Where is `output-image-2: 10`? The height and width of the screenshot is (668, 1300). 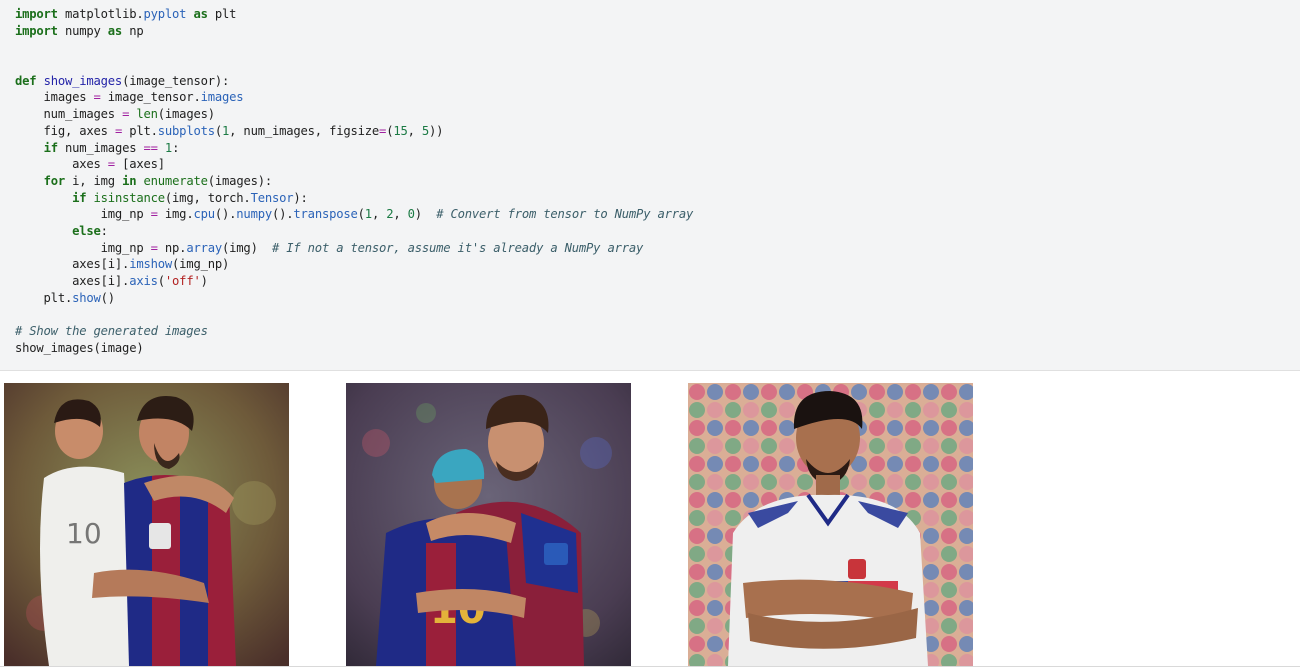
output-image-2: 10 is located at coordinates (488, 524).